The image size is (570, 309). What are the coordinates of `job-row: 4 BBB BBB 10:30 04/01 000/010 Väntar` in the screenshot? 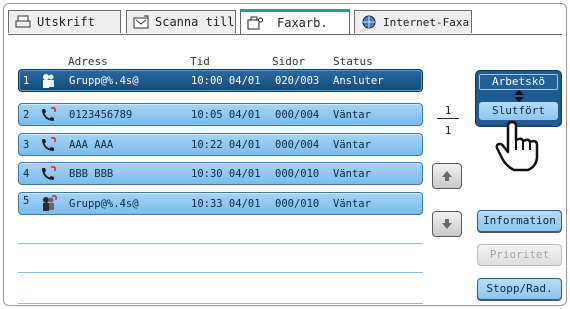 It's located at (220, 173).